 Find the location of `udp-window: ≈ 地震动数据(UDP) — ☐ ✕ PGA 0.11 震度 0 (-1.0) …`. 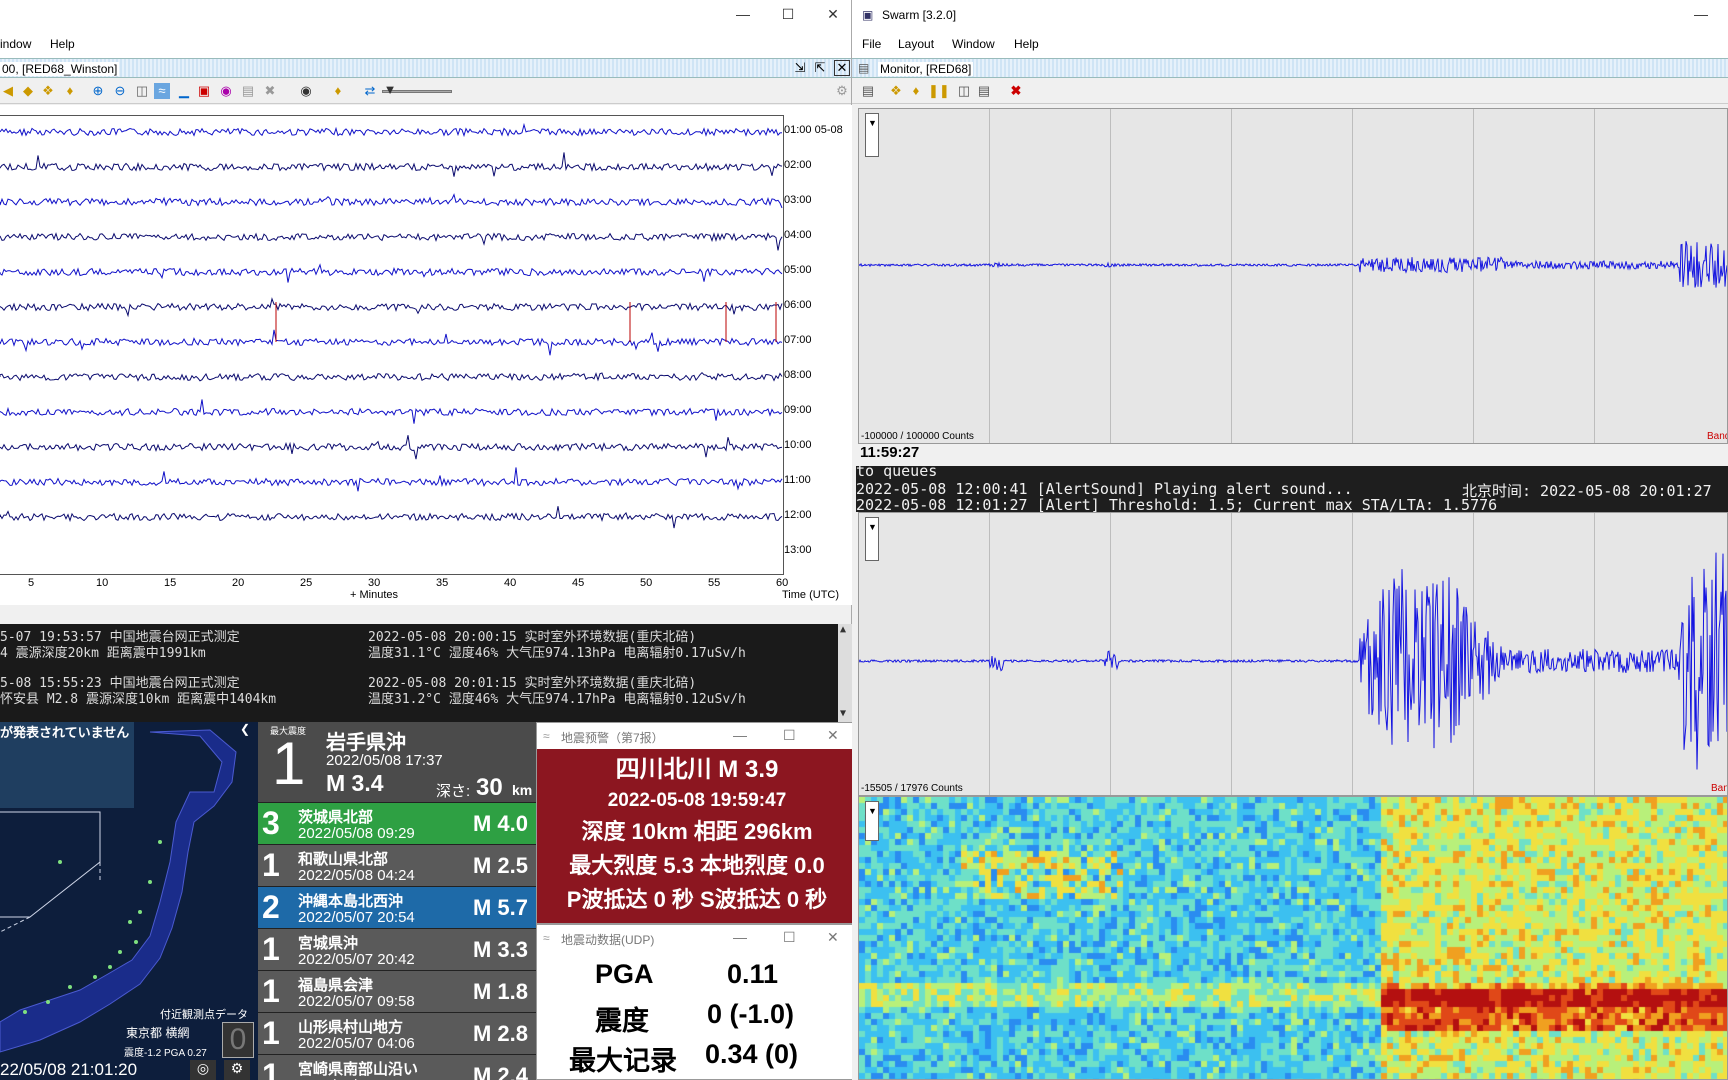

udp-window: ≈ 地震动数据(UDP) — ☐ ✕ PGA 0.11 震度 0 (-1.0) … is located at coordinates (697, 1002).